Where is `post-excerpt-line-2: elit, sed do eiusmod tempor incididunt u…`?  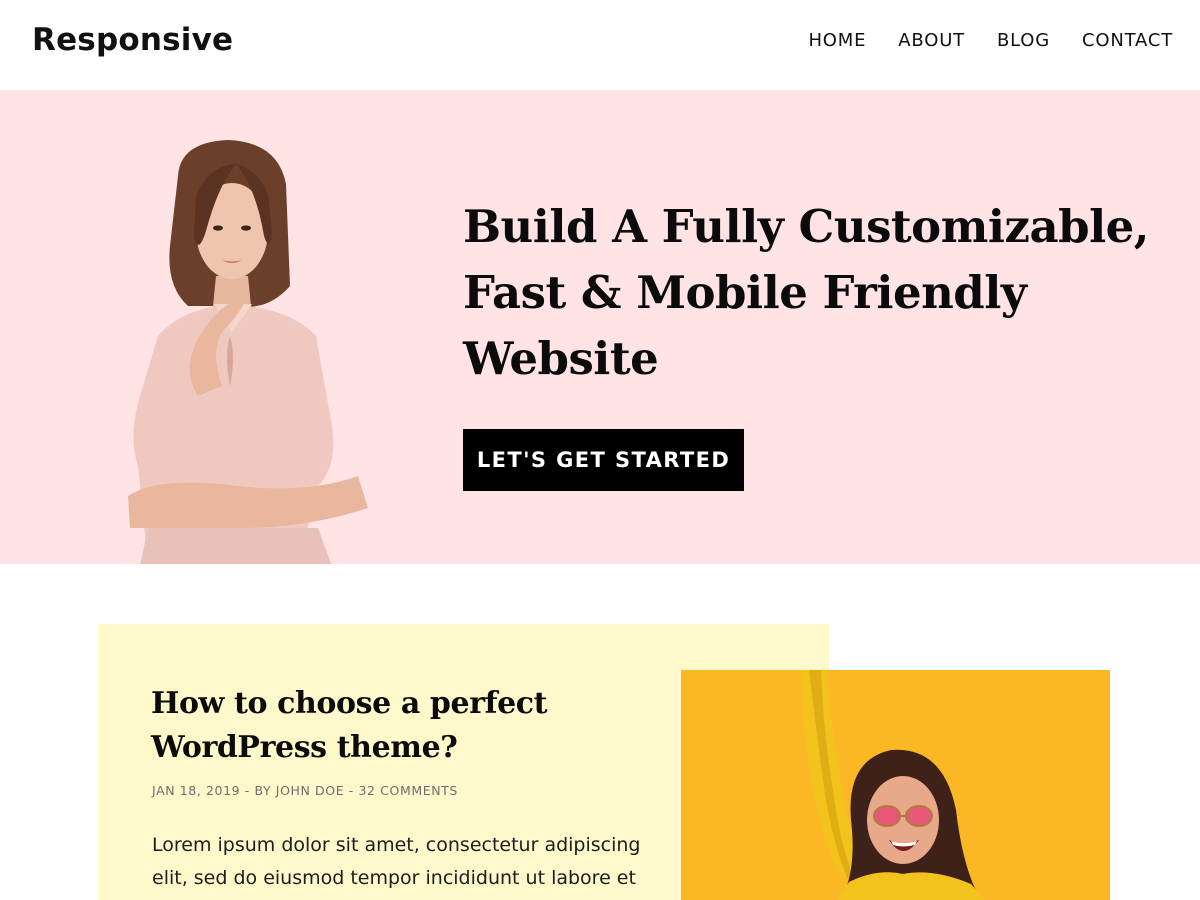
post-excerpt-line-2: elit, sed do eiusmod tempor incididunt u… is located at coordinates (394, 878).